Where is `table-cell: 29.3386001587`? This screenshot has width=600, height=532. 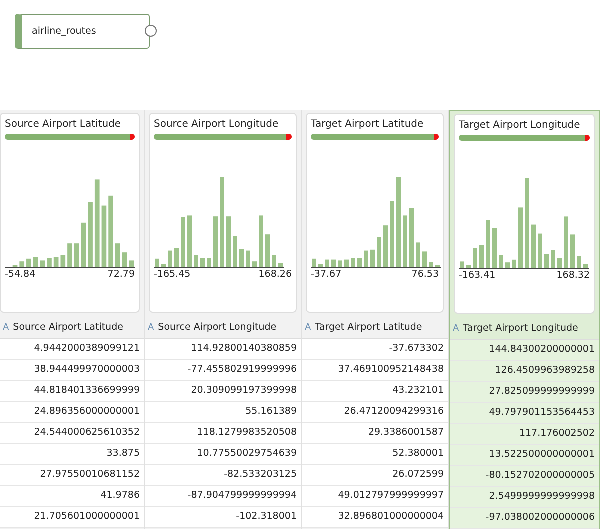
table-cell: 29.3386001587 is located at coordinates (375, 433).